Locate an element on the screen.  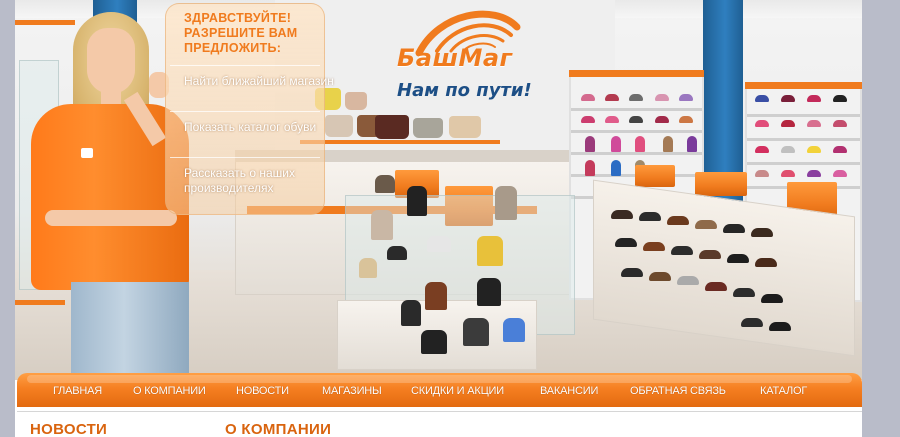
left-wall-stripe-bottom is located at coordinates (40, 302).